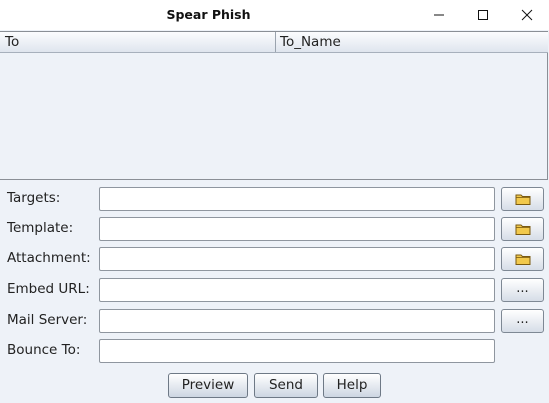  Describe the element at coordinates (48, 289) in the screenshot. I see `embed-url-label: Embed URL:` at that location.